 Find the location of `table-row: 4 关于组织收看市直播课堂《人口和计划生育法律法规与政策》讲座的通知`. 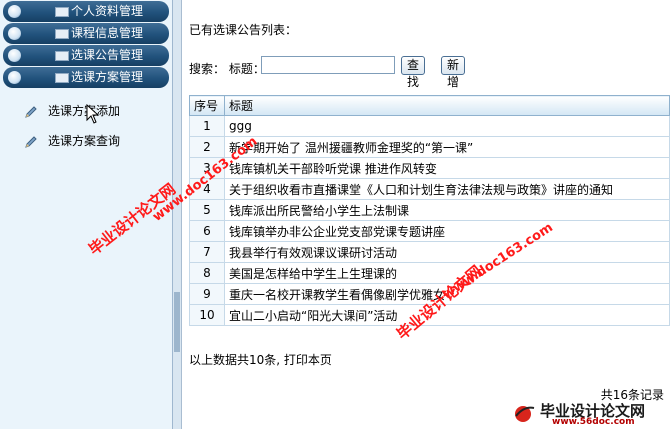

table-row: 4 关于组织收看市直播课堂《人口和计划生育法律法规与政策》讲座的通知 is located at coordinates (429, 189).